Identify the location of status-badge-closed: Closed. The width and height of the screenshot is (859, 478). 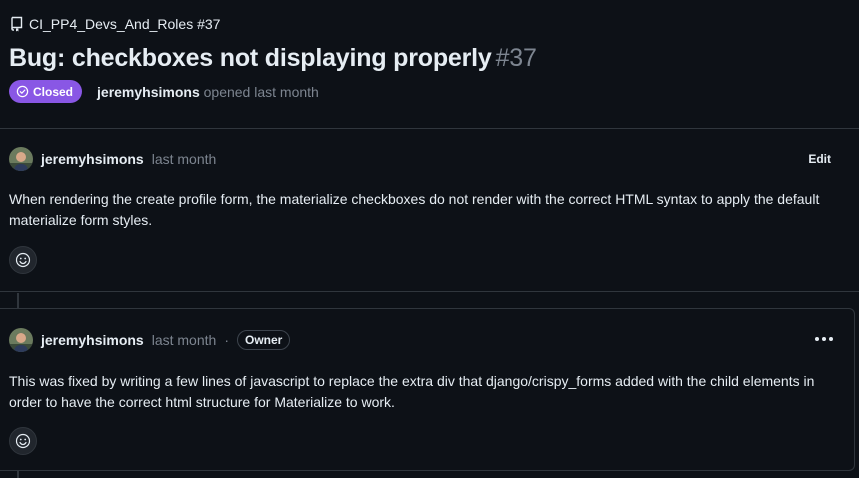
(46, 91).